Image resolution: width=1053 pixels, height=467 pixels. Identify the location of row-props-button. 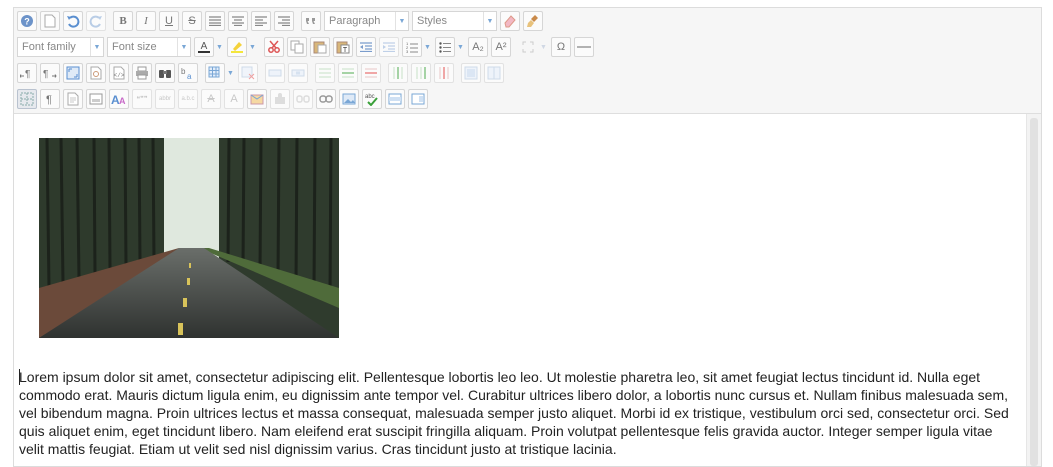
(325, 73).